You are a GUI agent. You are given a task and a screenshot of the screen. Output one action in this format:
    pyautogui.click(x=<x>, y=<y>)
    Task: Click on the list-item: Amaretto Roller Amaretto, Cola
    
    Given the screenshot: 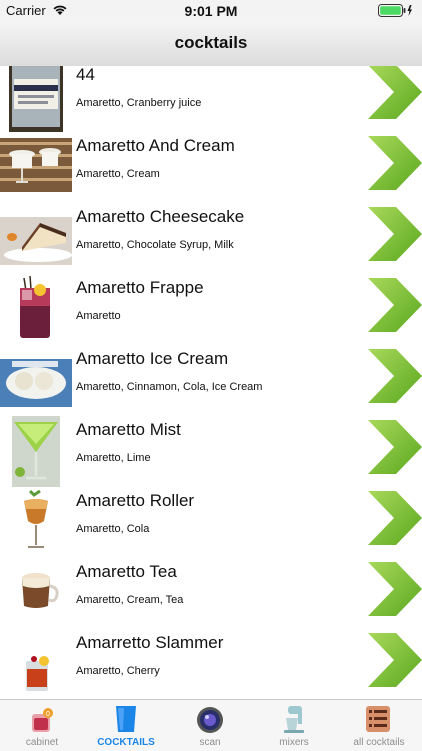 What is the action you would take?
    pyautogui.click(x=211, y=522)
    